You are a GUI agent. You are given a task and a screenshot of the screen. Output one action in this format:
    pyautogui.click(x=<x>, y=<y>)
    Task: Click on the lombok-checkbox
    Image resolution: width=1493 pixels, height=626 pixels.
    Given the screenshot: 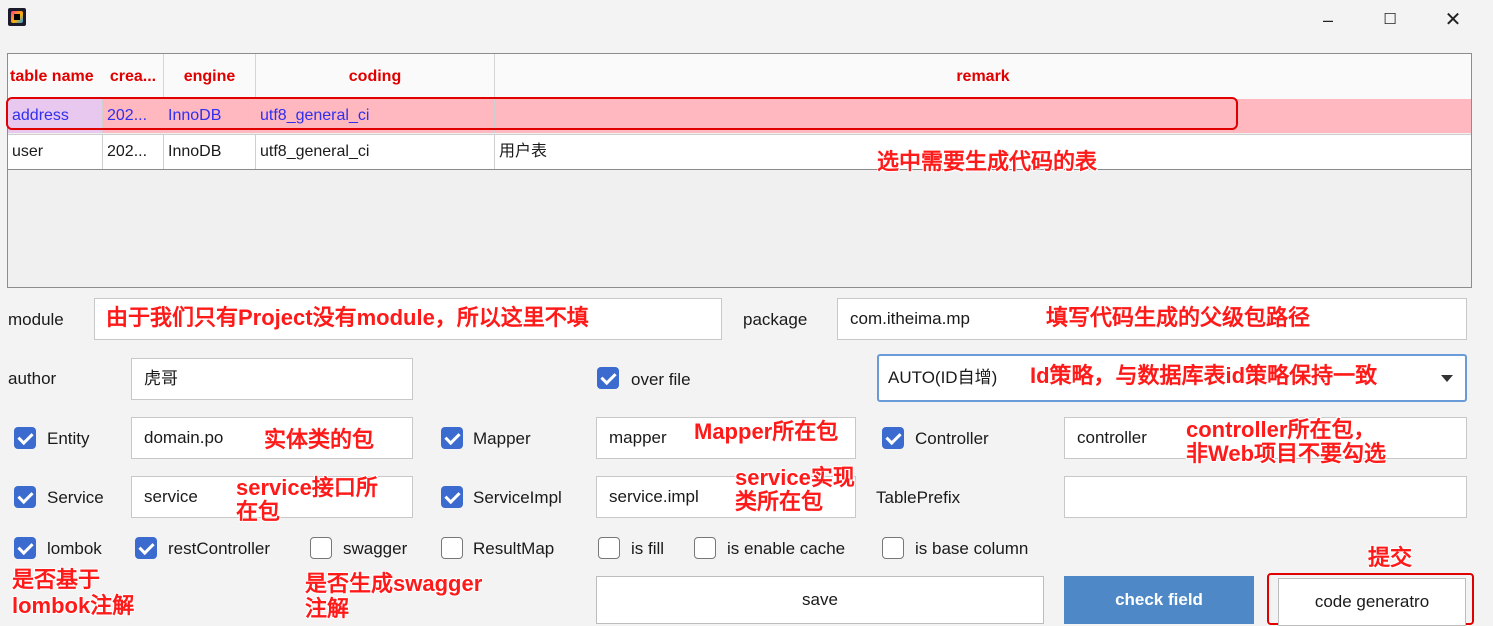 What is the action you would take?
    pyautogui.click(x=25, y=548)
    